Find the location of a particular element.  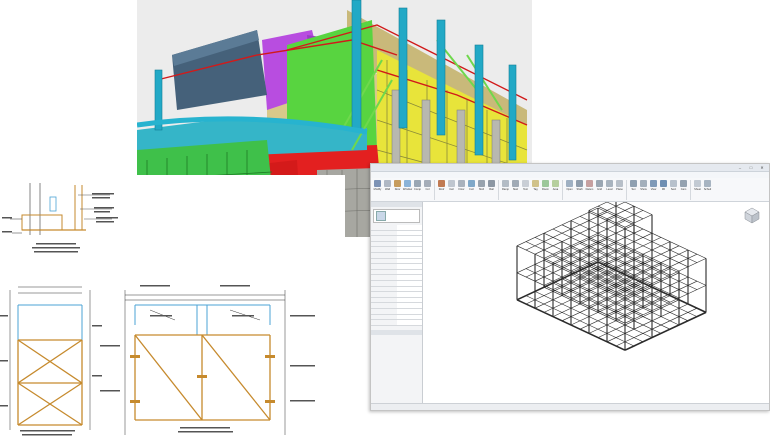

stair-icon is located at coordinates (515, 183).